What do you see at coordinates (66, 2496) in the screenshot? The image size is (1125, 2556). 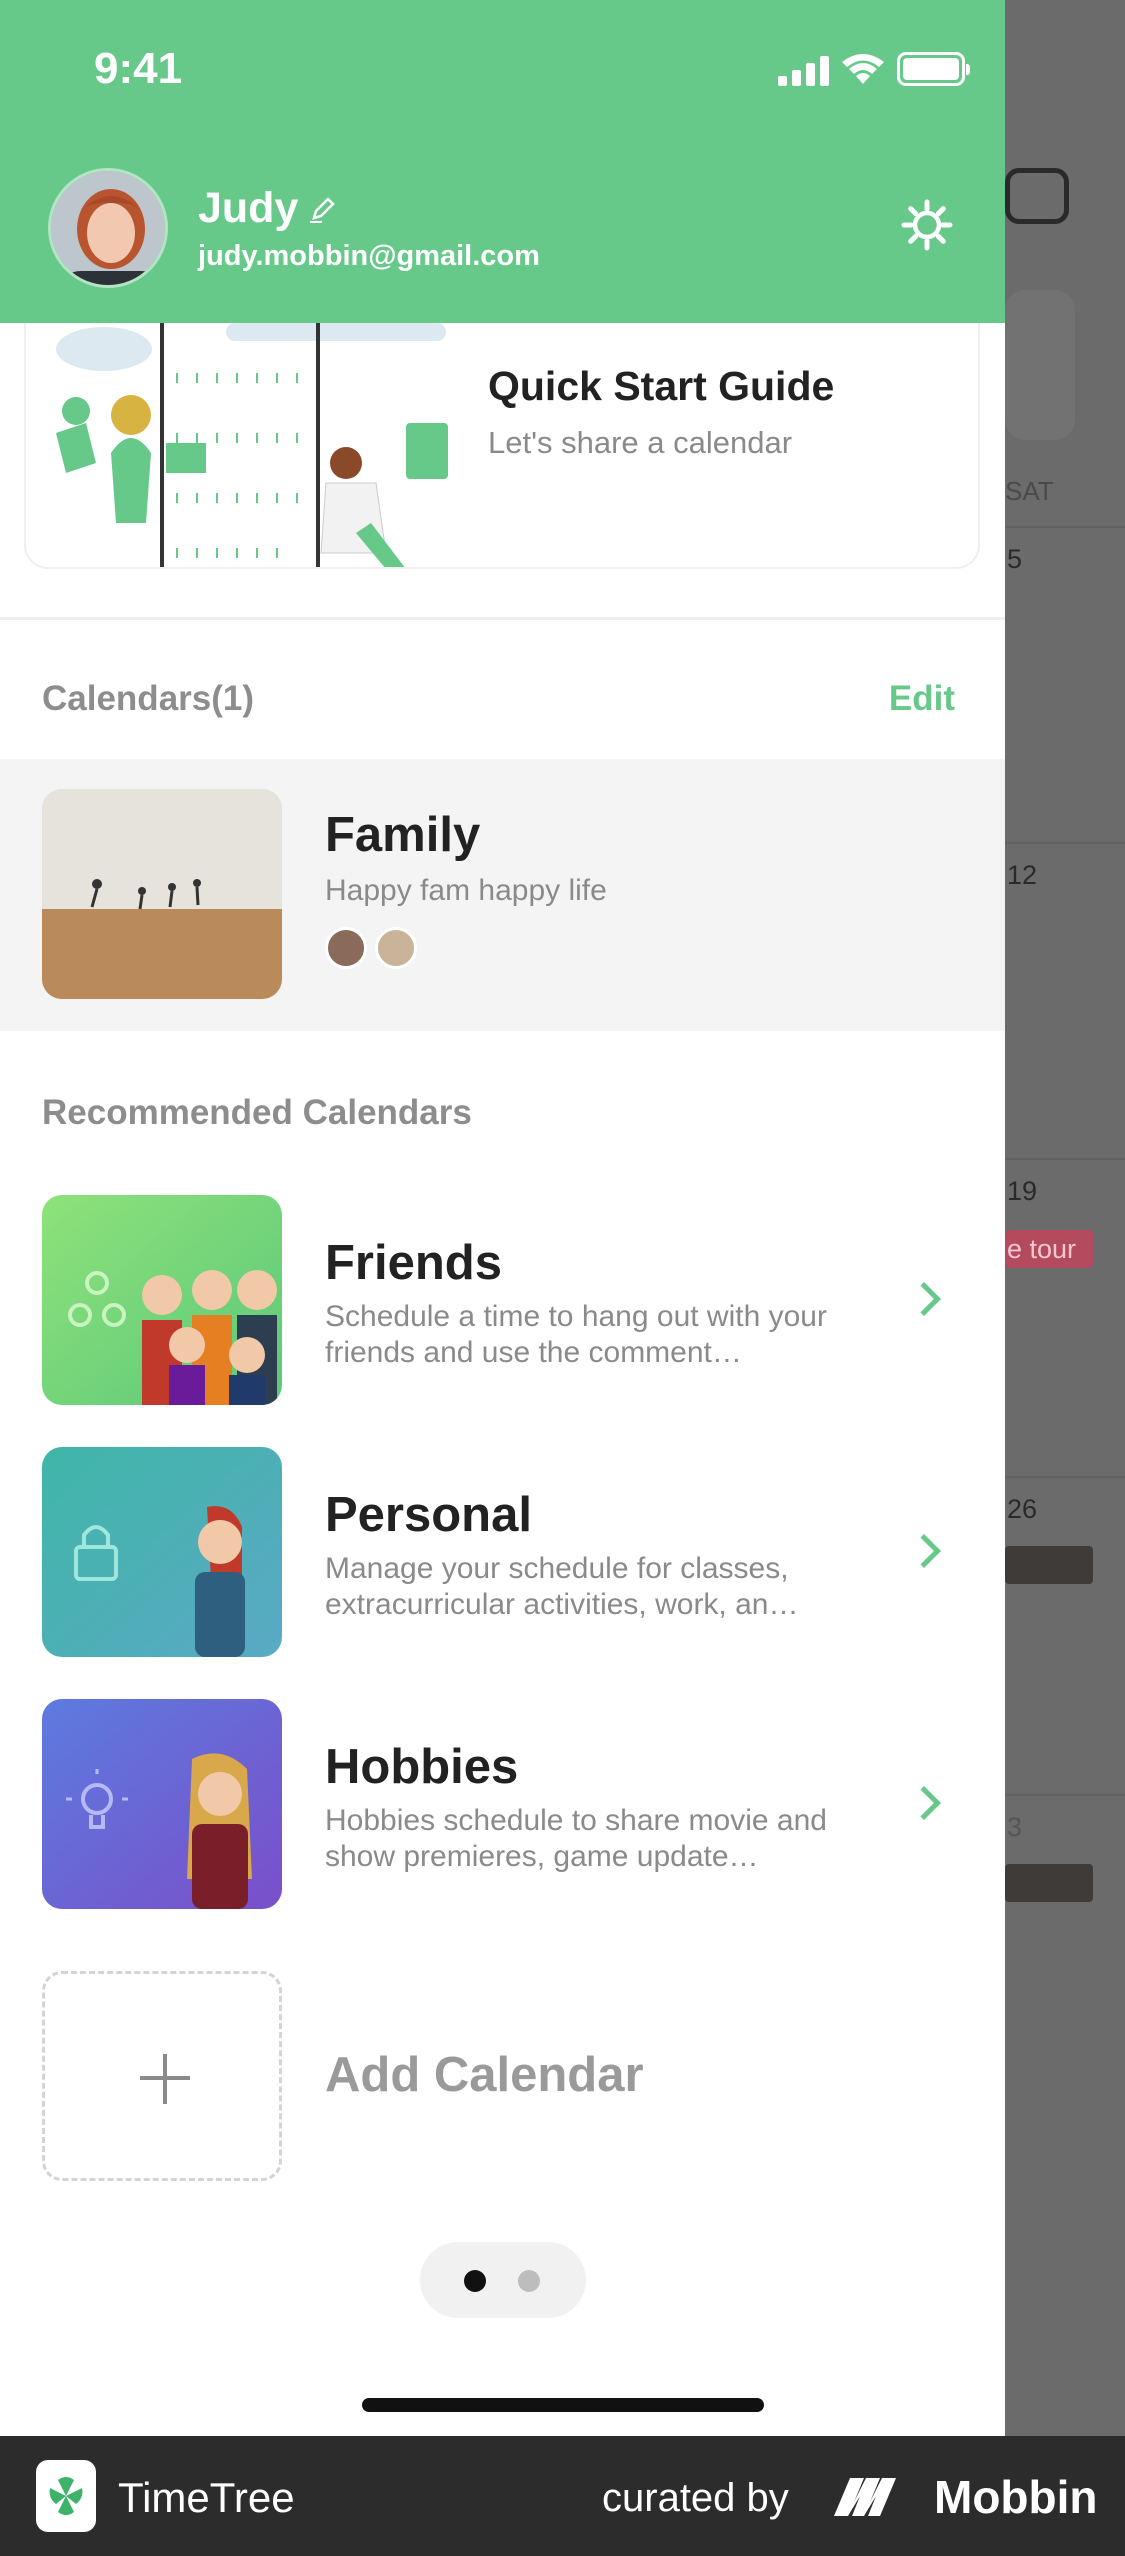 I see `timetree-logo-icon` at bounding box center [66, 2496].